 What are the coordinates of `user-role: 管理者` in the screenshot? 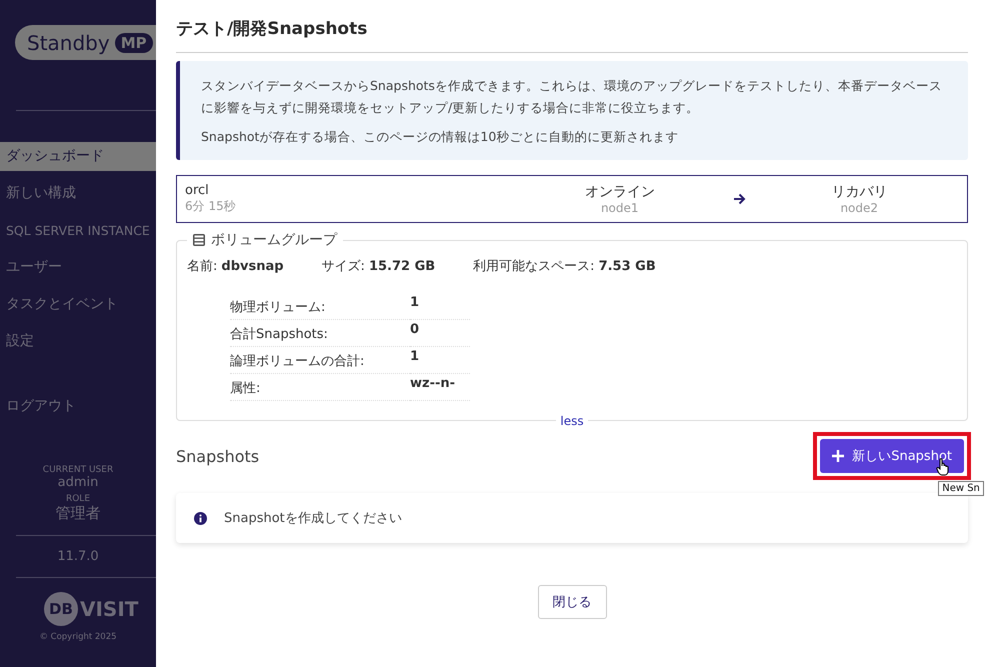 It's located at (78, 513).